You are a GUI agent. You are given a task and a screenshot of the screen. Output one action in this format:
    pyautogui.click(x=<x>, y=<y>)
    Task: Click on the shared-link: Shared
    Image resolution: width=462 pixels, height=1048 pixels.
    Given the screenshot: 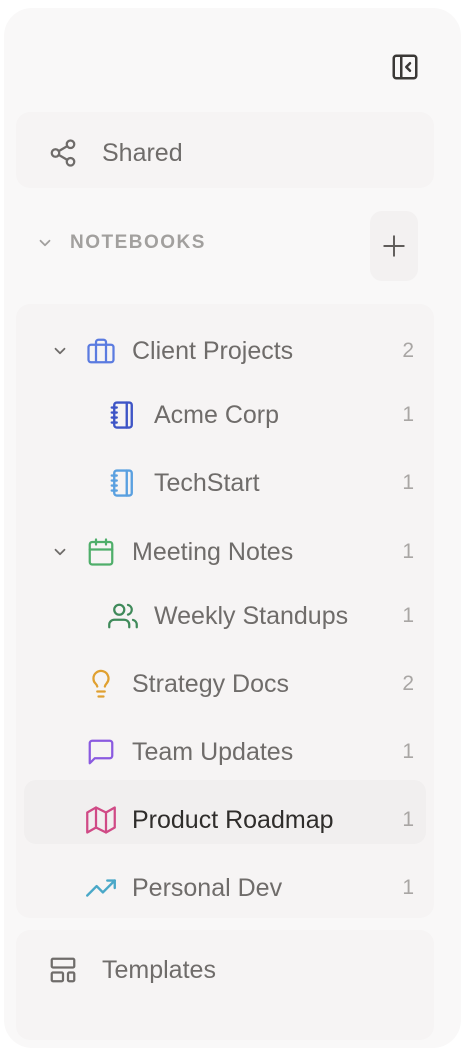 What is the action you would take?
    pyautogui.click(x=115, y=153)
    